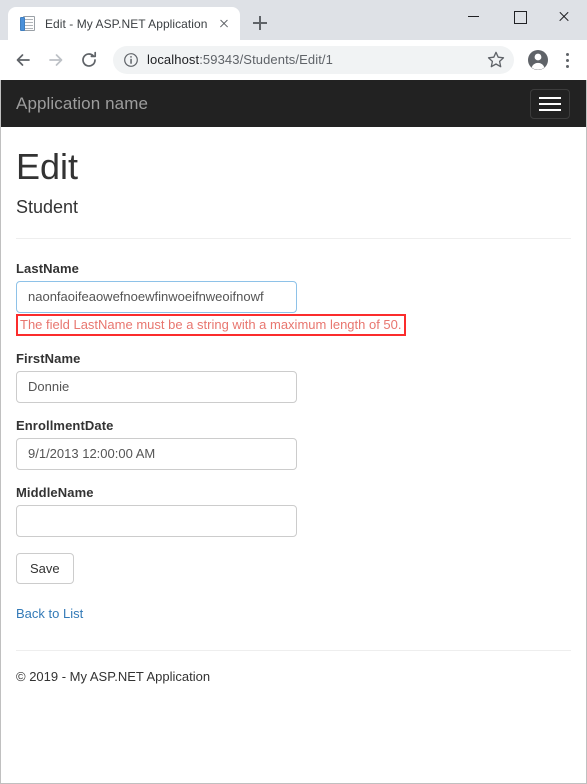  I want to click on site-navbar: Application name, so click(293, 103).